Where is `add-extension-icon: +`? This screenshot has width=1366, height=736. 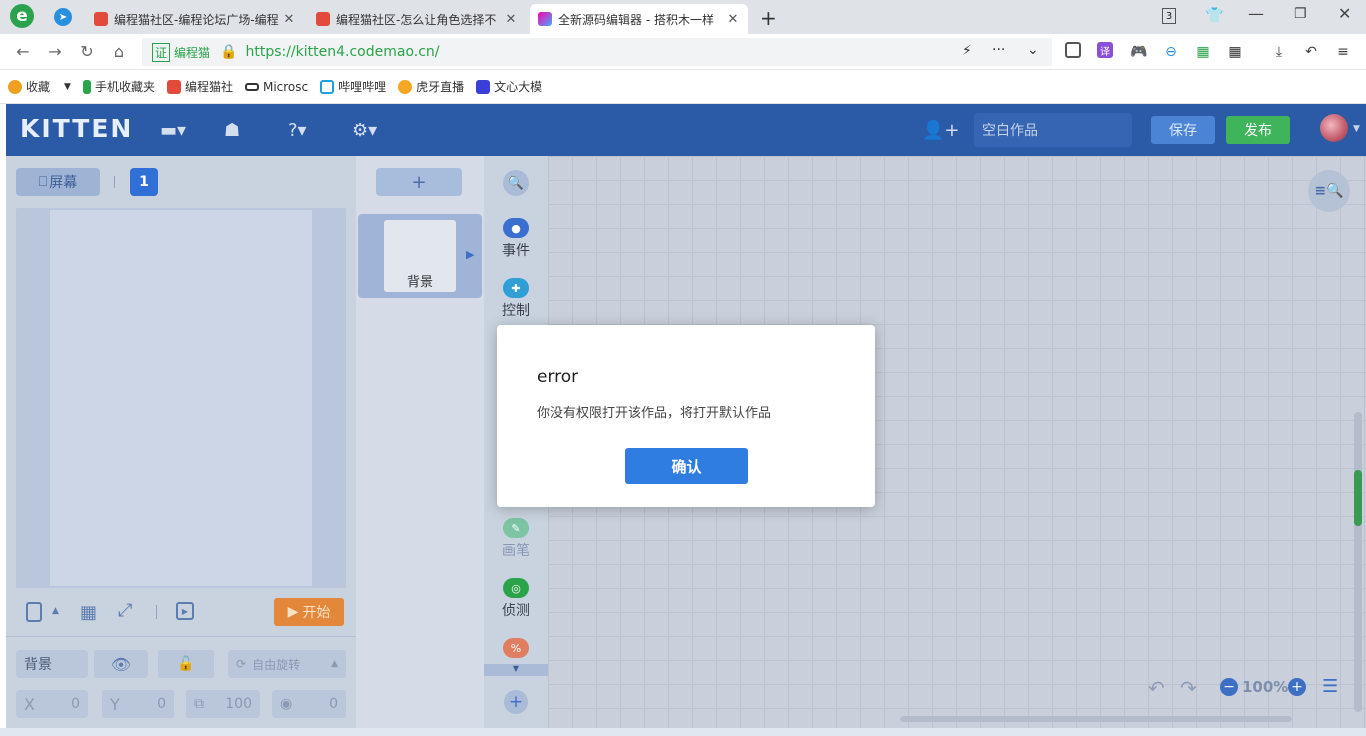 add-extension-icon: + is located at coordinates (516, 702).